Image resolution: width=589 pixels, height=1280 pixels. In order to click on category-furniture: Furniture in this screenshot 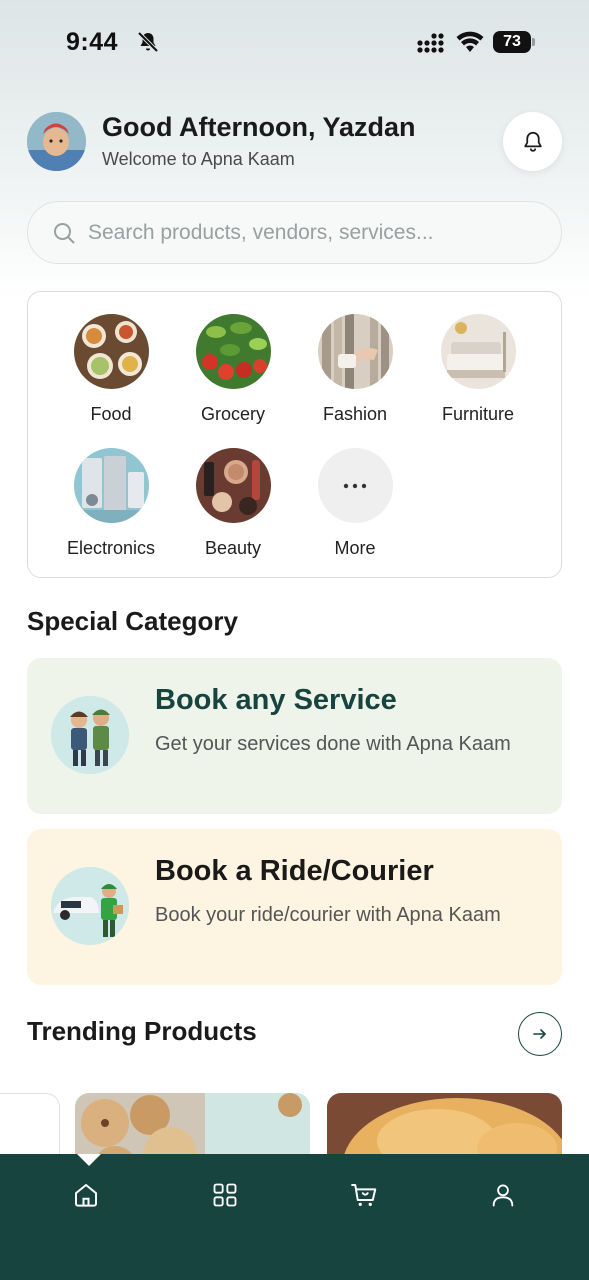, I will do `click(478, 369)`.